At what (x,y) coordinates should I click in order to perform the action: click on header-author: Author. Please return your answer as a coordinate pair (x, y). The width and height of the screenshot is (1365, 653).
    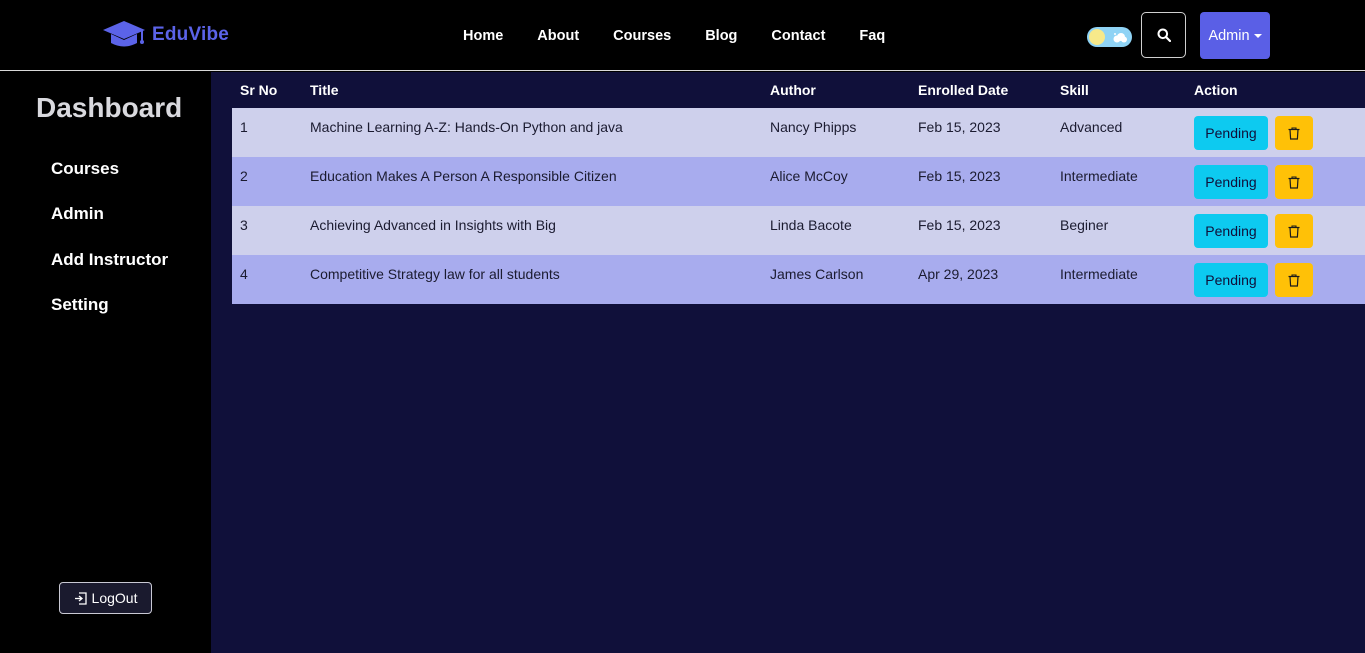
    Looking at the image, I should click on (793, 90).